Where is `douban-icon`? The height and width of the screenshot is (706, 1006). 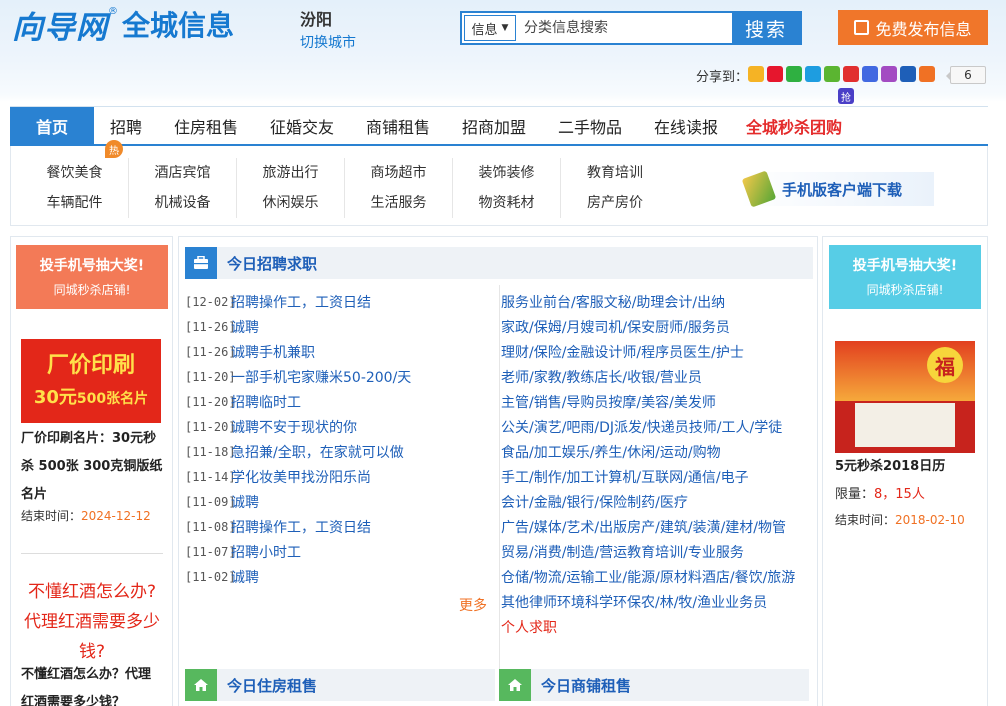 douban-icon is located at coordinates (832, 74).